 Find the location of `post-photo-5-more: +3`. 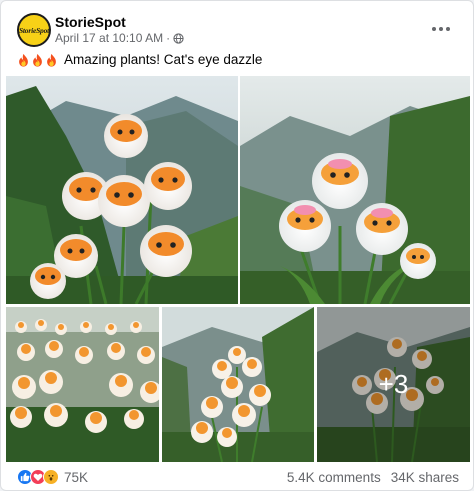

post-photo-5-more: +3 is located at coordinates (393, 384).